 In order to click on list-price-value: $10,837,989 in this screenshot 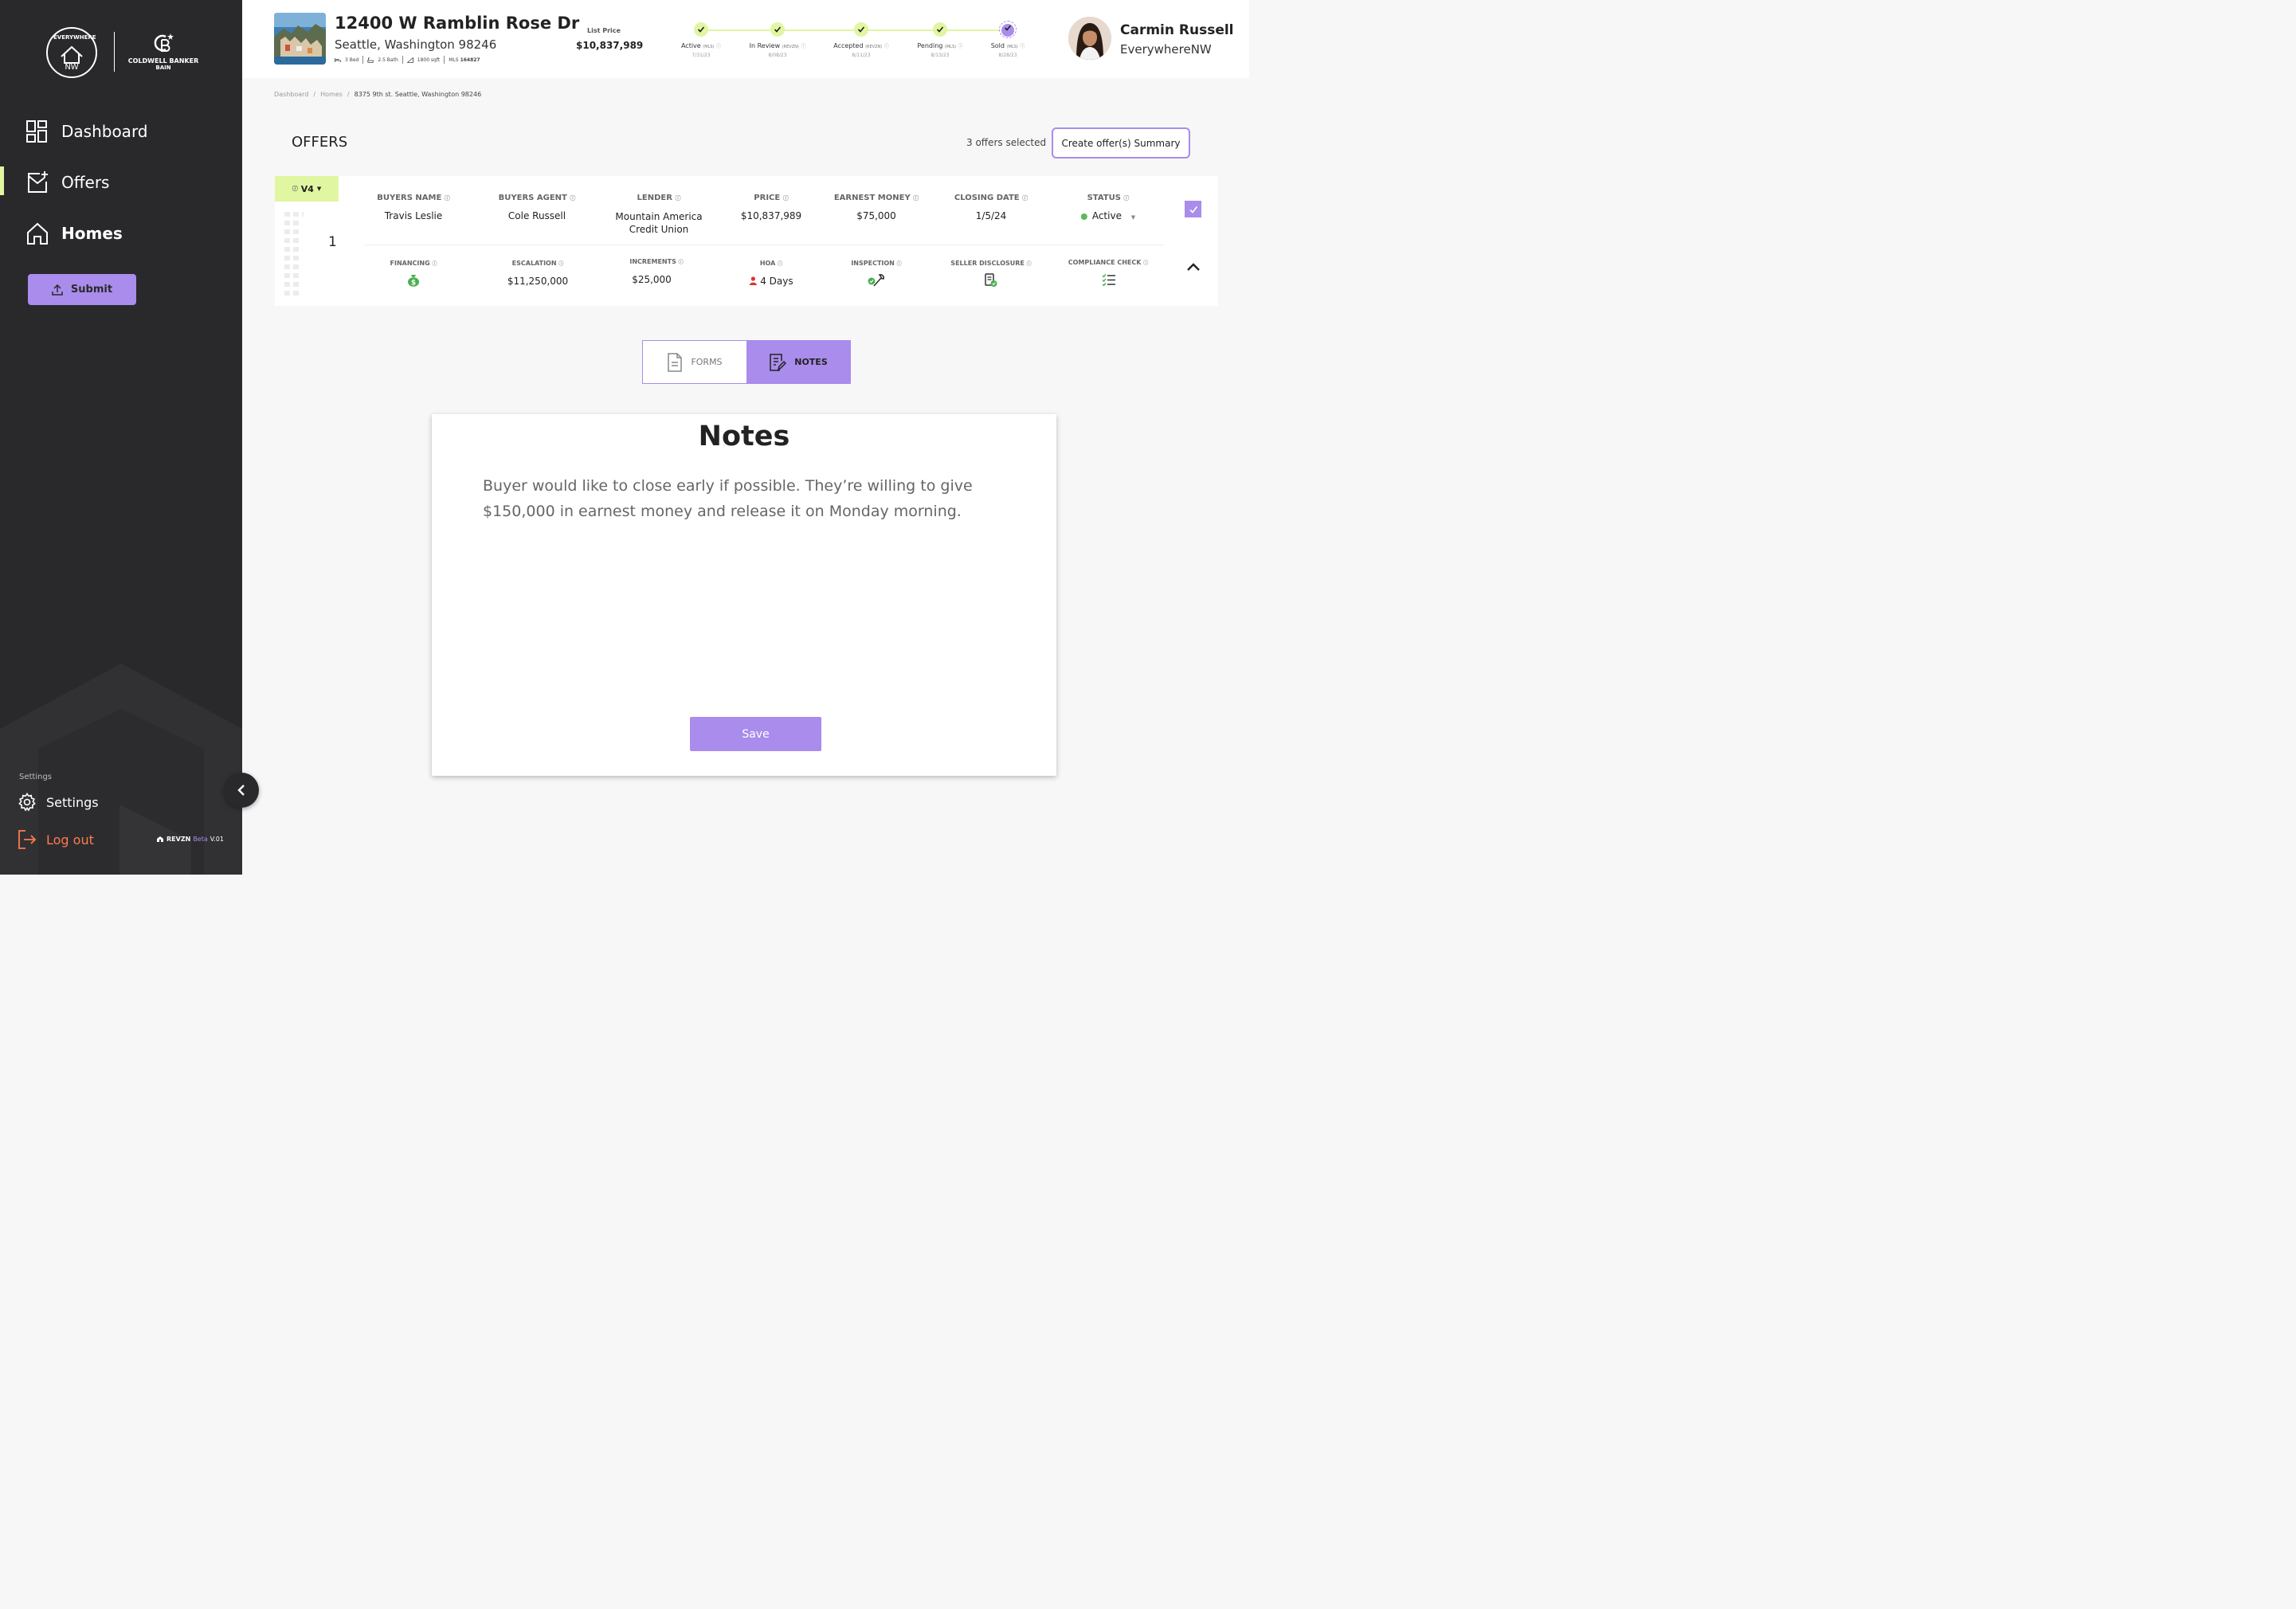, I will do `click(610, 46)`.